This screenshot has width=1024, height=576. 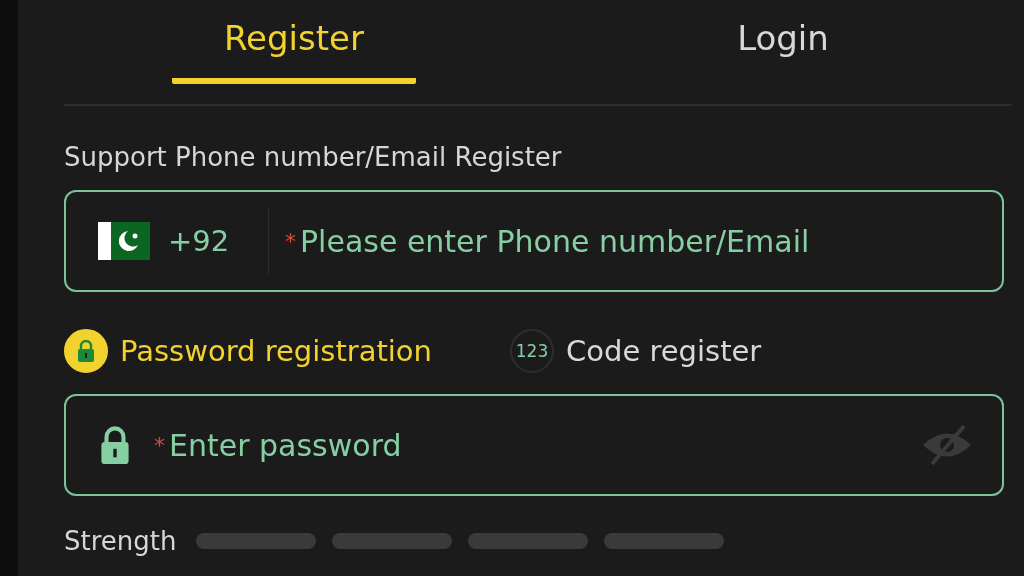 What do you see at coordinates (120, 541) in the screenshot?
I see `strength-label: Strength` at bounding box center [120, 541].